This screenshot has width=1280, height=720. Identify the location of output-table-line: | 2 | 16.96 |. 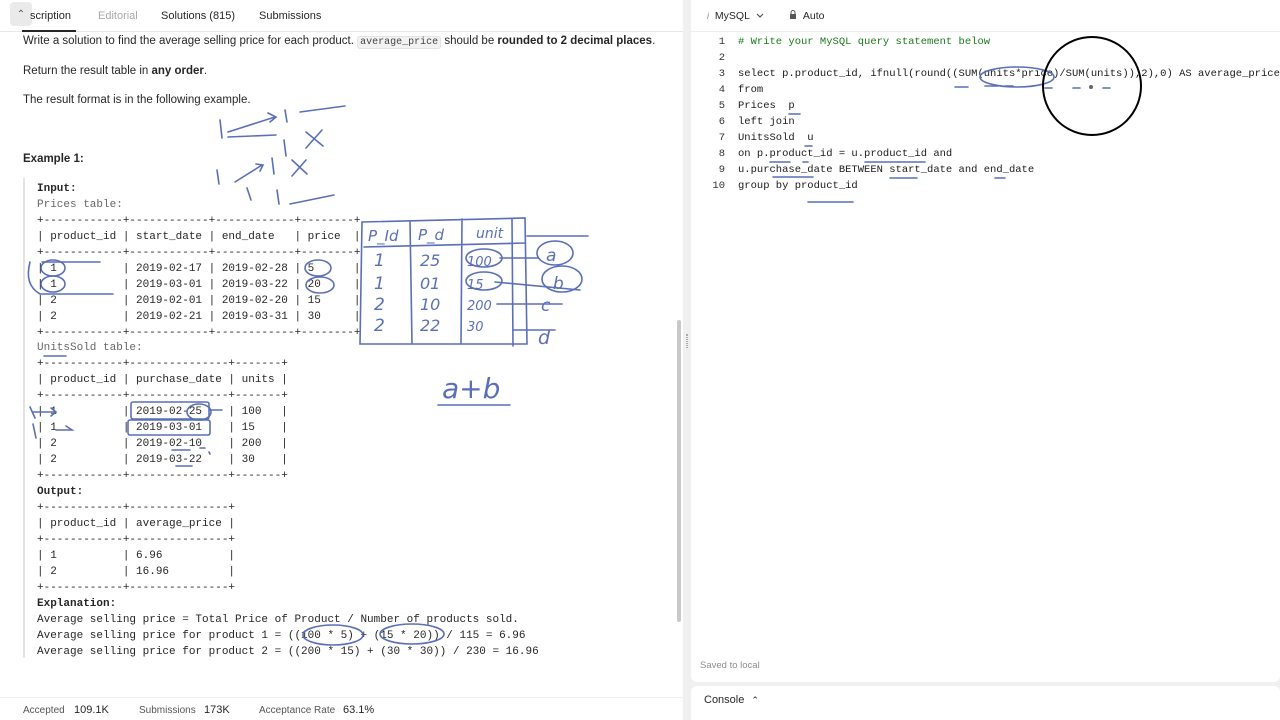
(136, 572).